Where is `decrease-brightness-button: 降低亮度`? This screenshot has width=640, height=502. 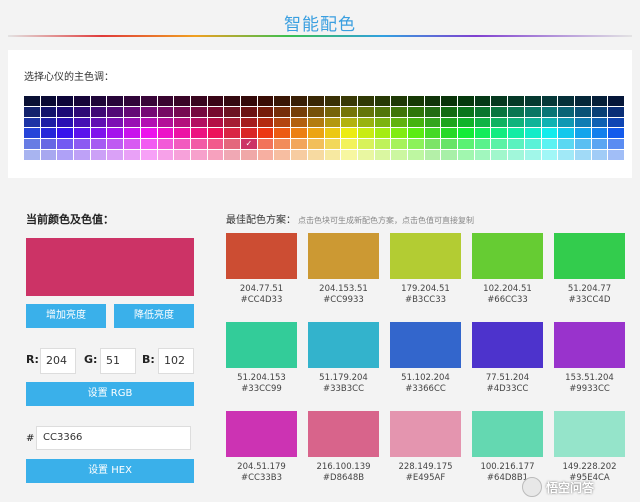 decrease-brightness-button: 降低亮度 is located at coordinates (154, 316).